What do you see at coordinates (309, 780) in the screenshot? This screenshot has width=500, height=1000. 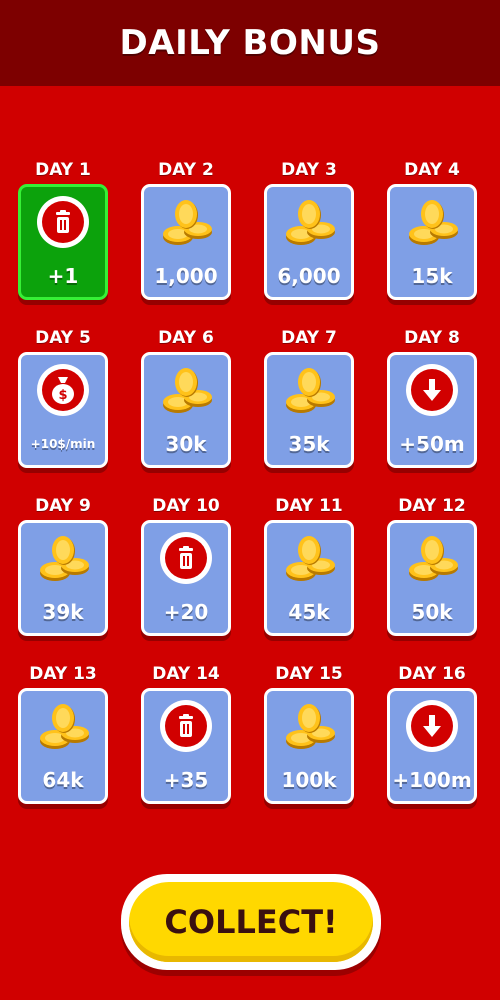 I see `reward-amount: 100k` at bounding box center [309, 780].